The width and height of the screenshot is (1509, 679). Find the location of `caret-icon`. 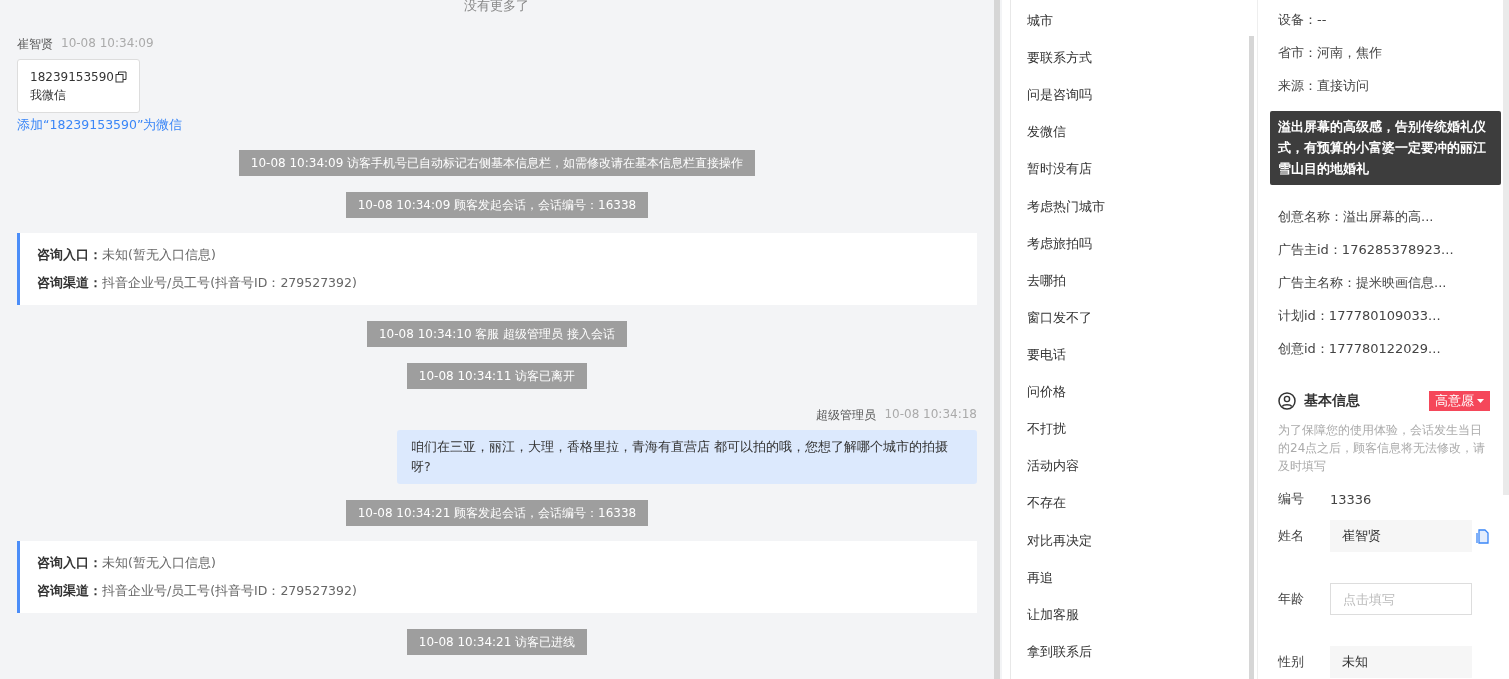

caret-icon is located at coordinates (1480, 401).